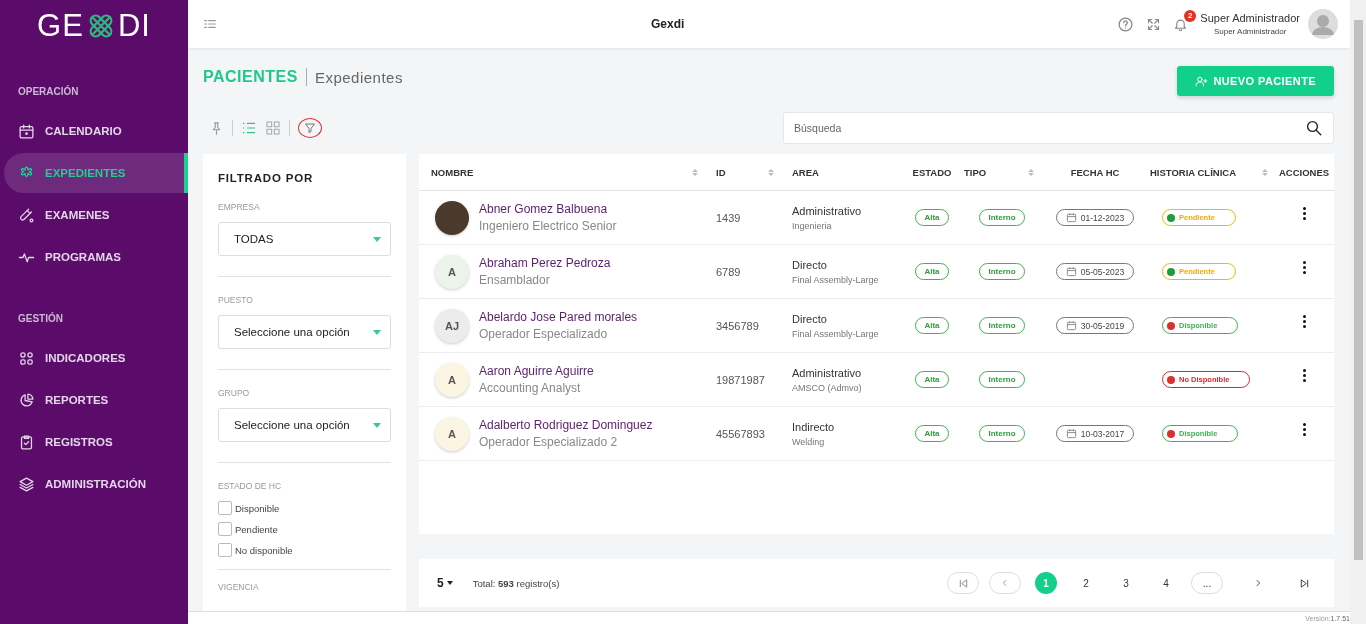 The image size is (1366, 624). What do you see at coordinates (234, 393) in the screenshot?
I see `filter-label: GRUPO` at bounding box center [234, 393].